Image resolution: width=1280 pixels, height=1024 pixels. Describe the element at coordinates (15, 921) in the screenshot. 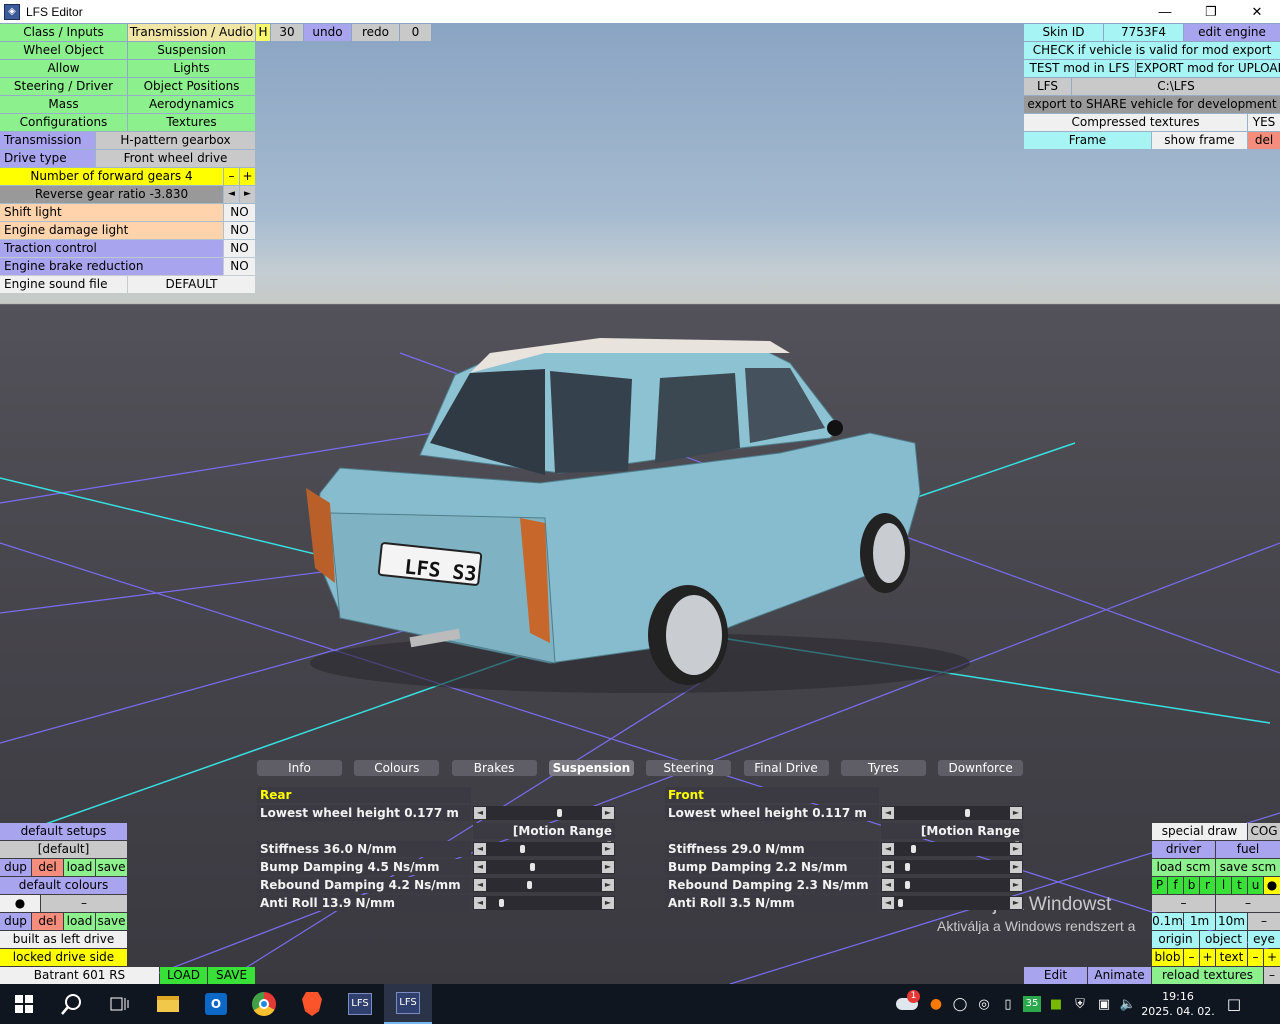

I see `colour-dup-button: dup` at that location.